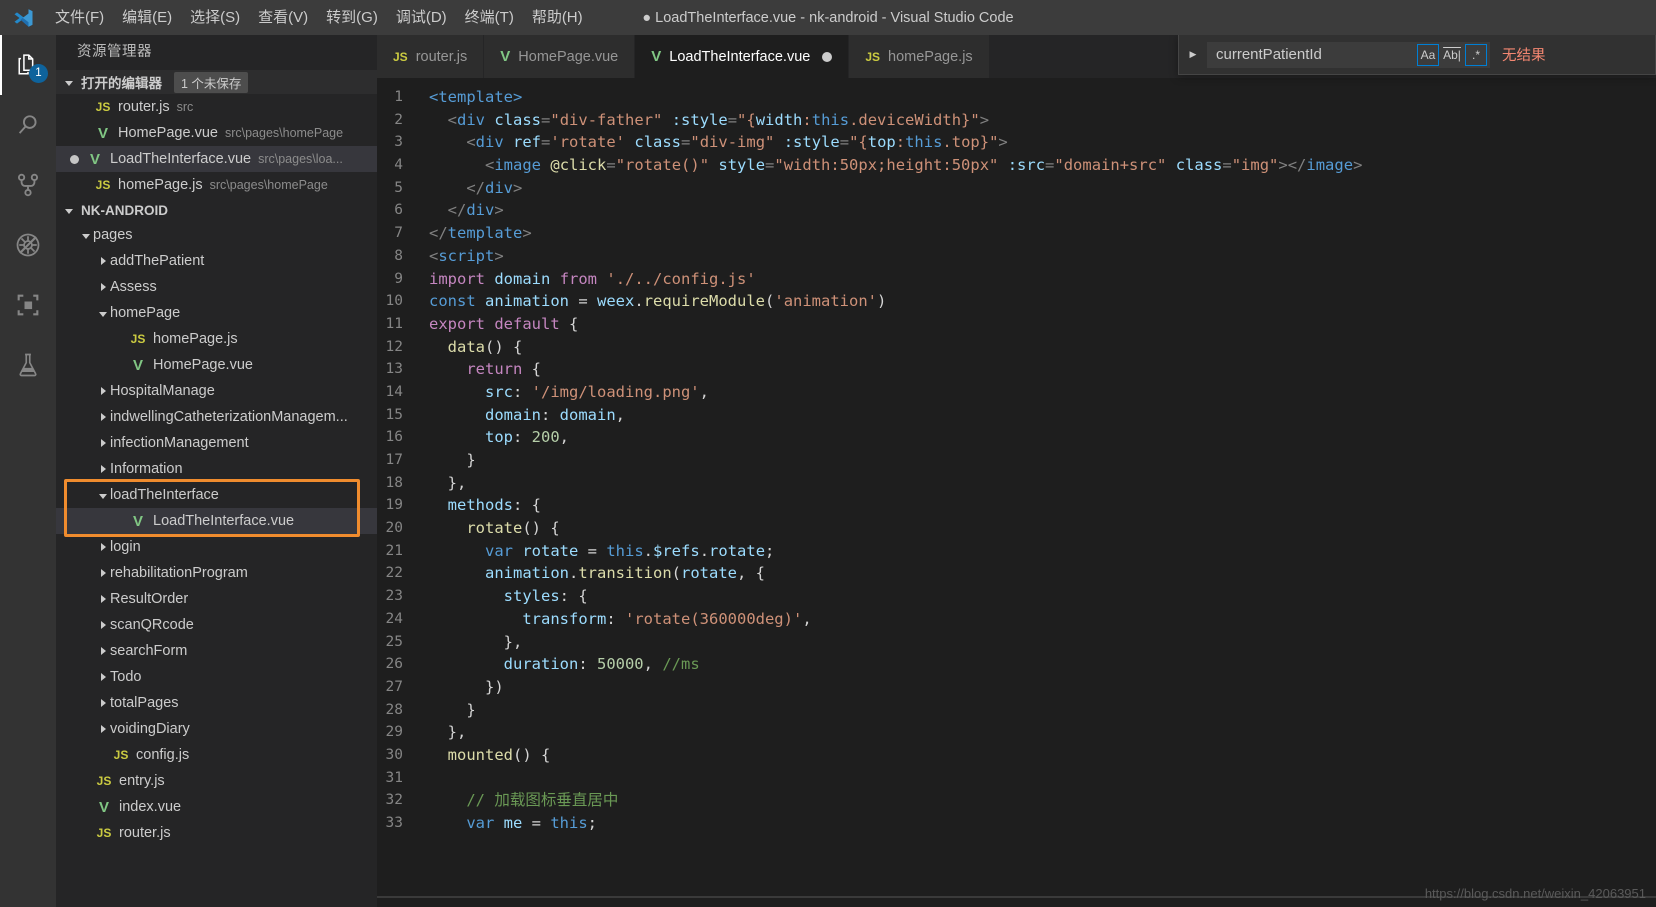 Image resolution: width=1656 pixels, height=907 pixels. I want to click on open-editor-item-homepage-vue: V HomePage.vue src\pages\homePage, so click(216, 133).